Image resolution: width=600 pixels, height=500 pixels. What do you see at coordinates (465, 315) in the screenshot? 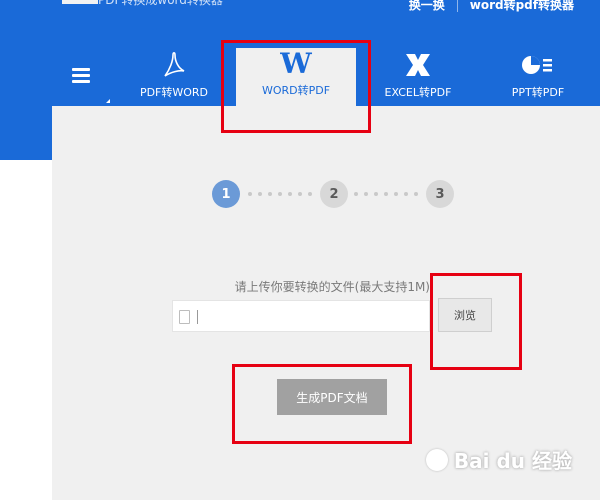
I see `browse-button: 浏览` at bounding box center [465, 315].